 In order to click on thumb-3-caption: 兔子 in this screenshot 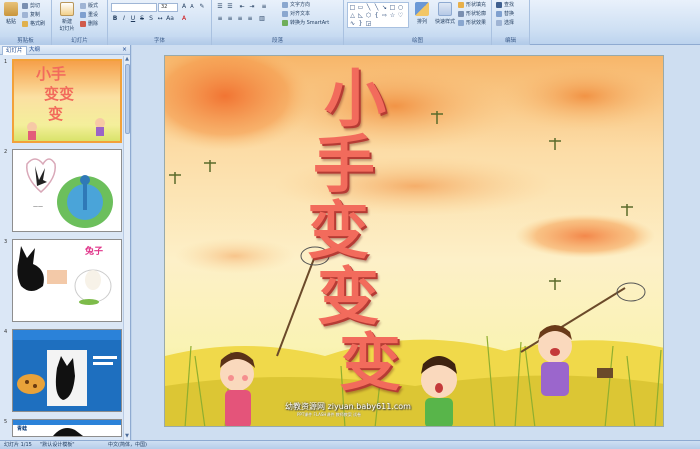, I will do `click(94, 252)`.